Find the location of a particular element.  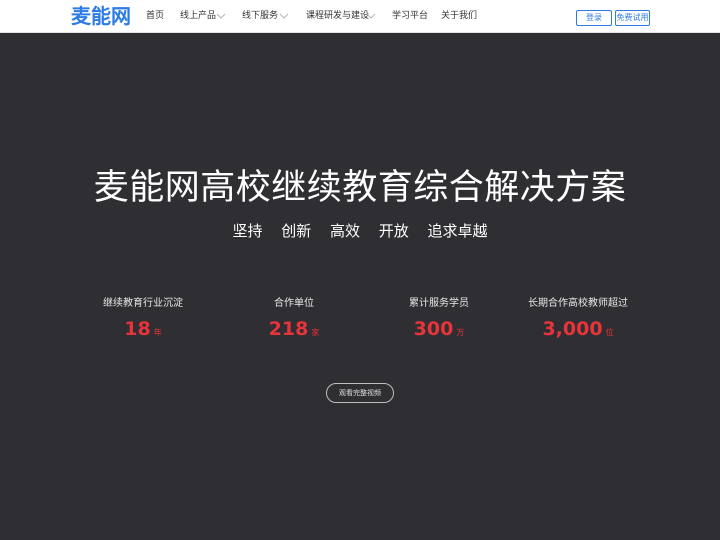

nav-item-about-us: 关于我们 is located at coordinates (459, 16).